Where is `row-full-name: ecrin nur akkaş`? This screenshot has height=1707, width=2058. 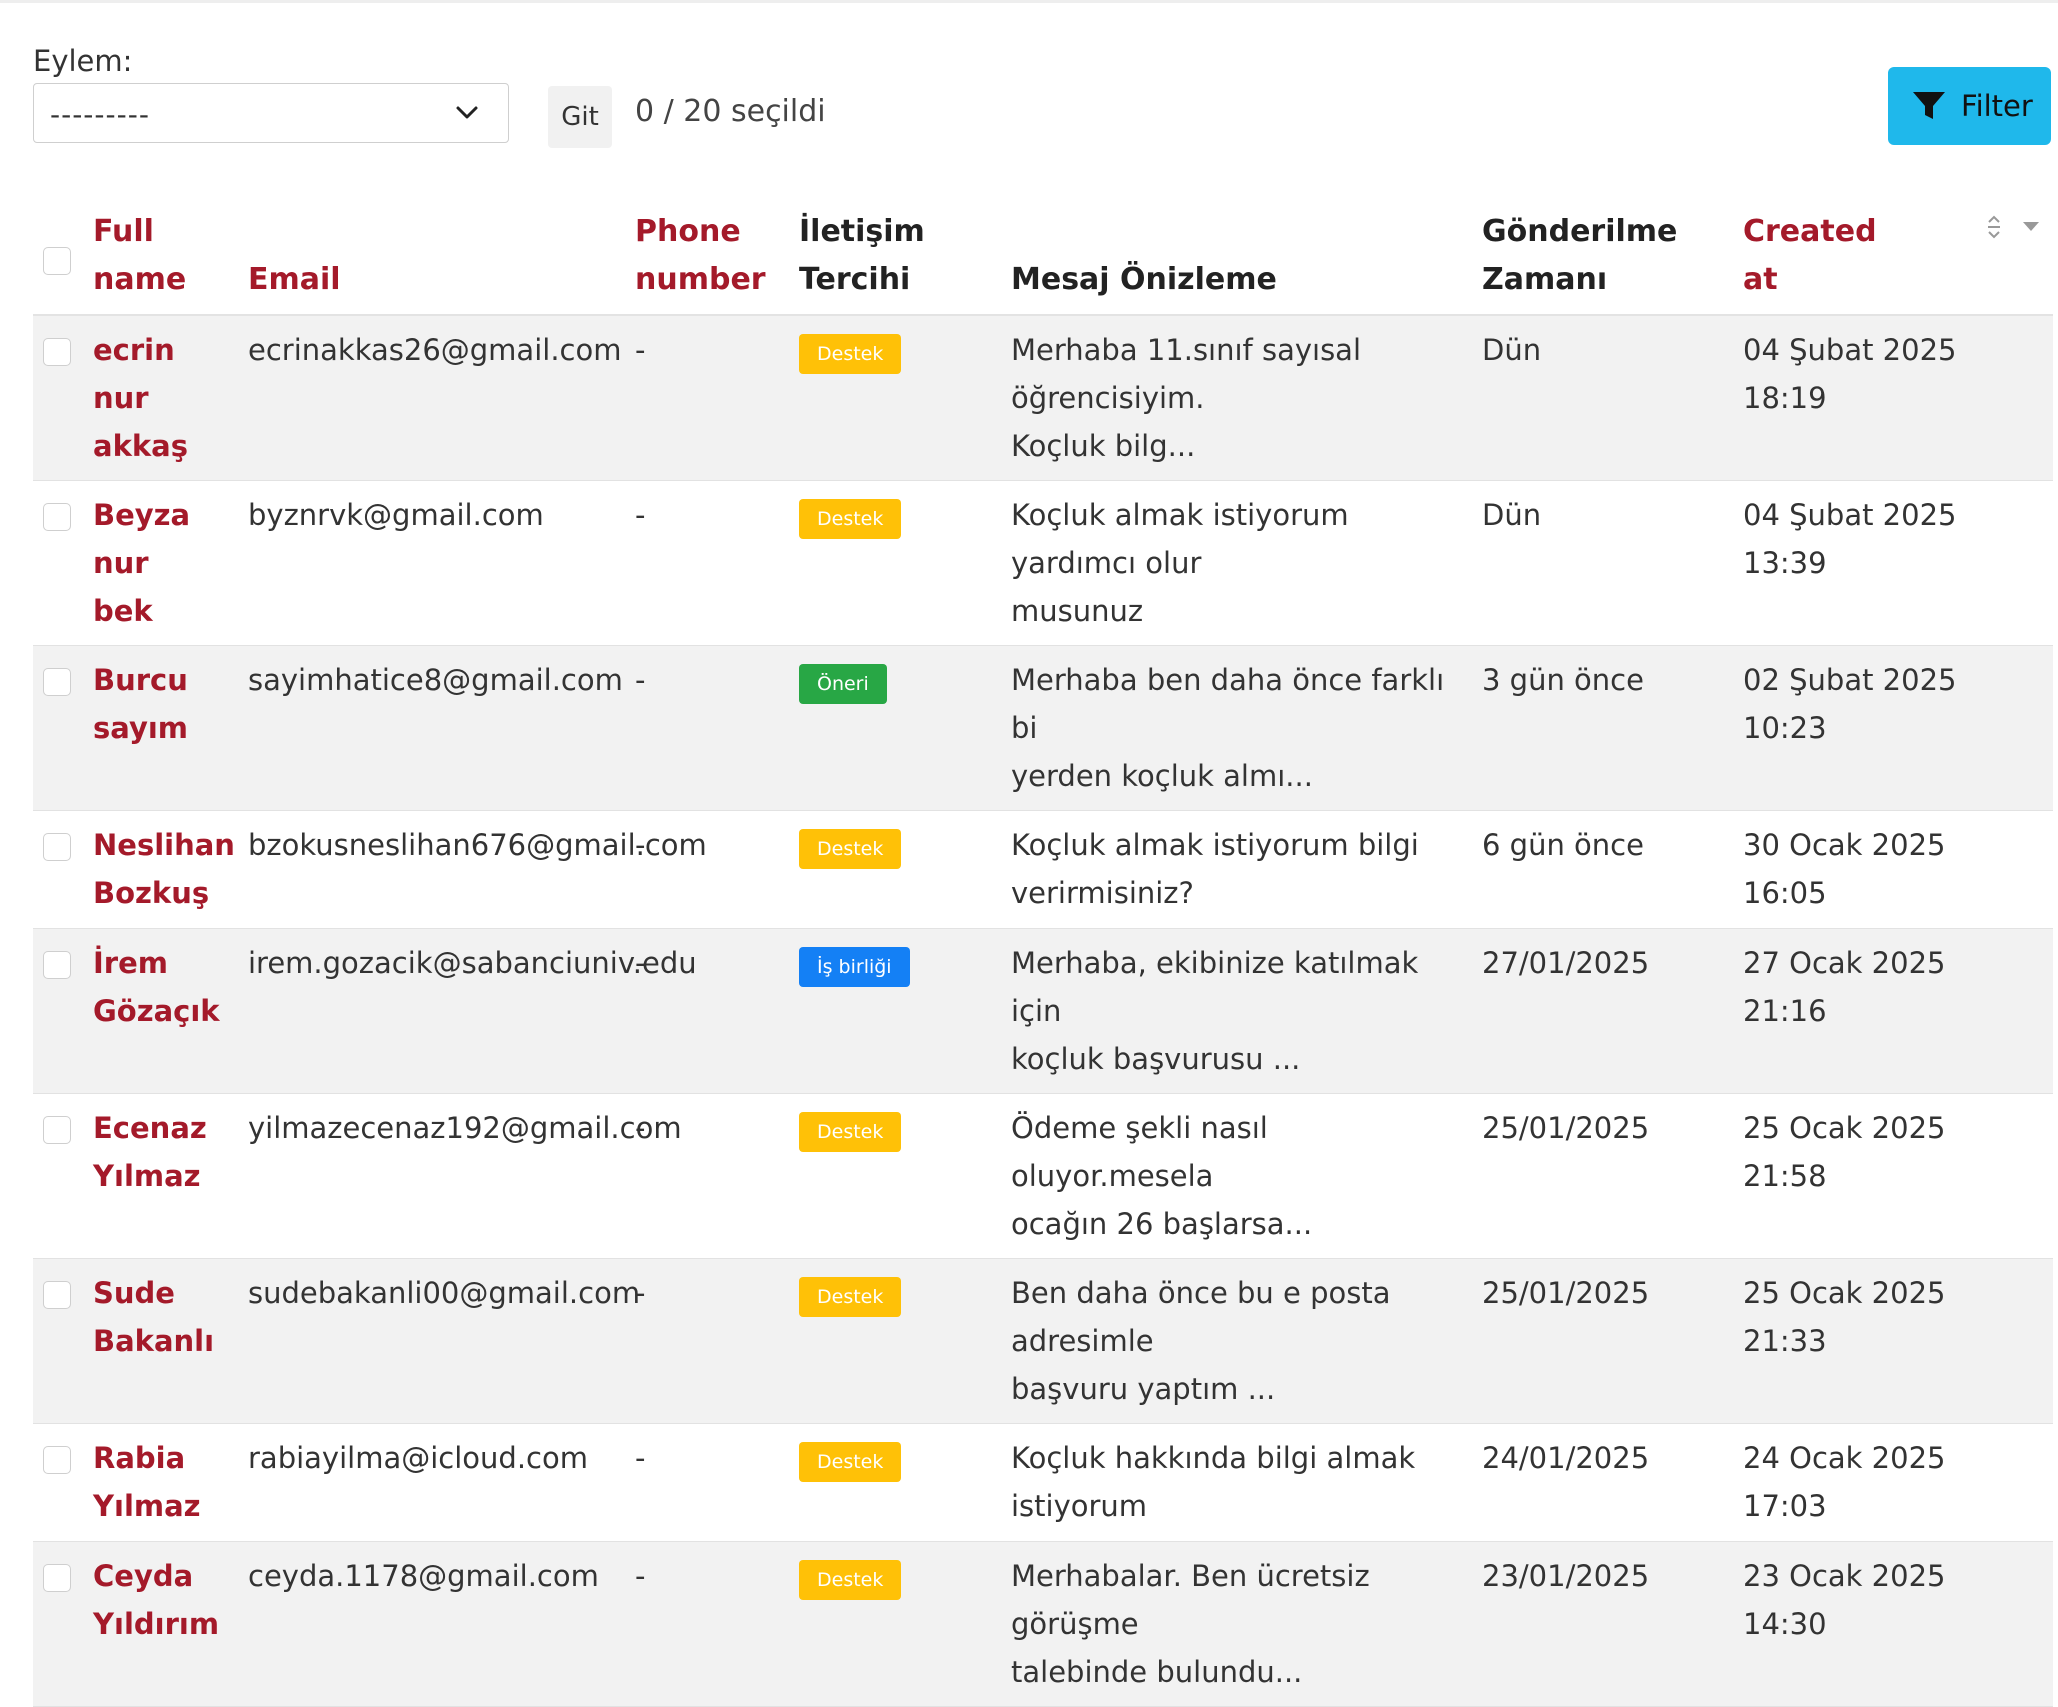 row-full-name: ecrin nur akkaş is located at coordinates (170, 398).